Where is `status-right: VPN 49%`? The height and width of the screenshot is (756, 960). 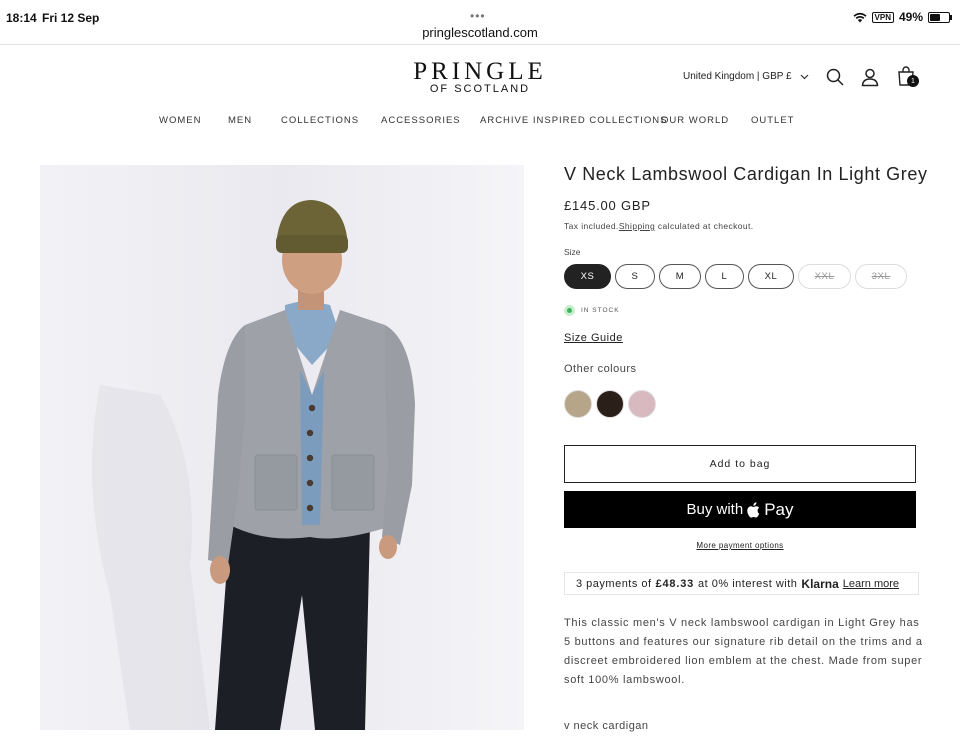
status-right: VPN 49% is located at coordinates (902, 17).